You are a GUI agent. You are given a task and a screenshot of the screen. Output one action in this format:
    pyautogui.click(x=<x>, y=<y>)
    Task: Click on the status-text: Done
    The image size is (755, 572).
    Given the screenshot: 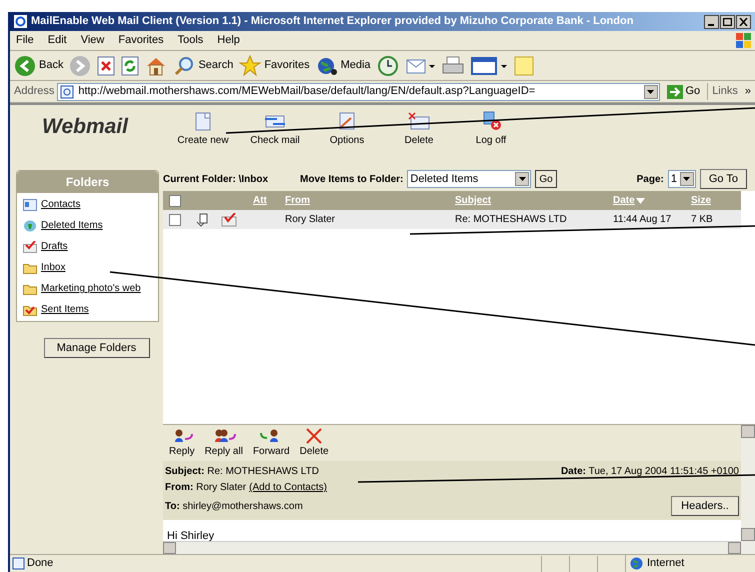 What is the action you would take?
    pyautogui.click(x=40, y=564)
    